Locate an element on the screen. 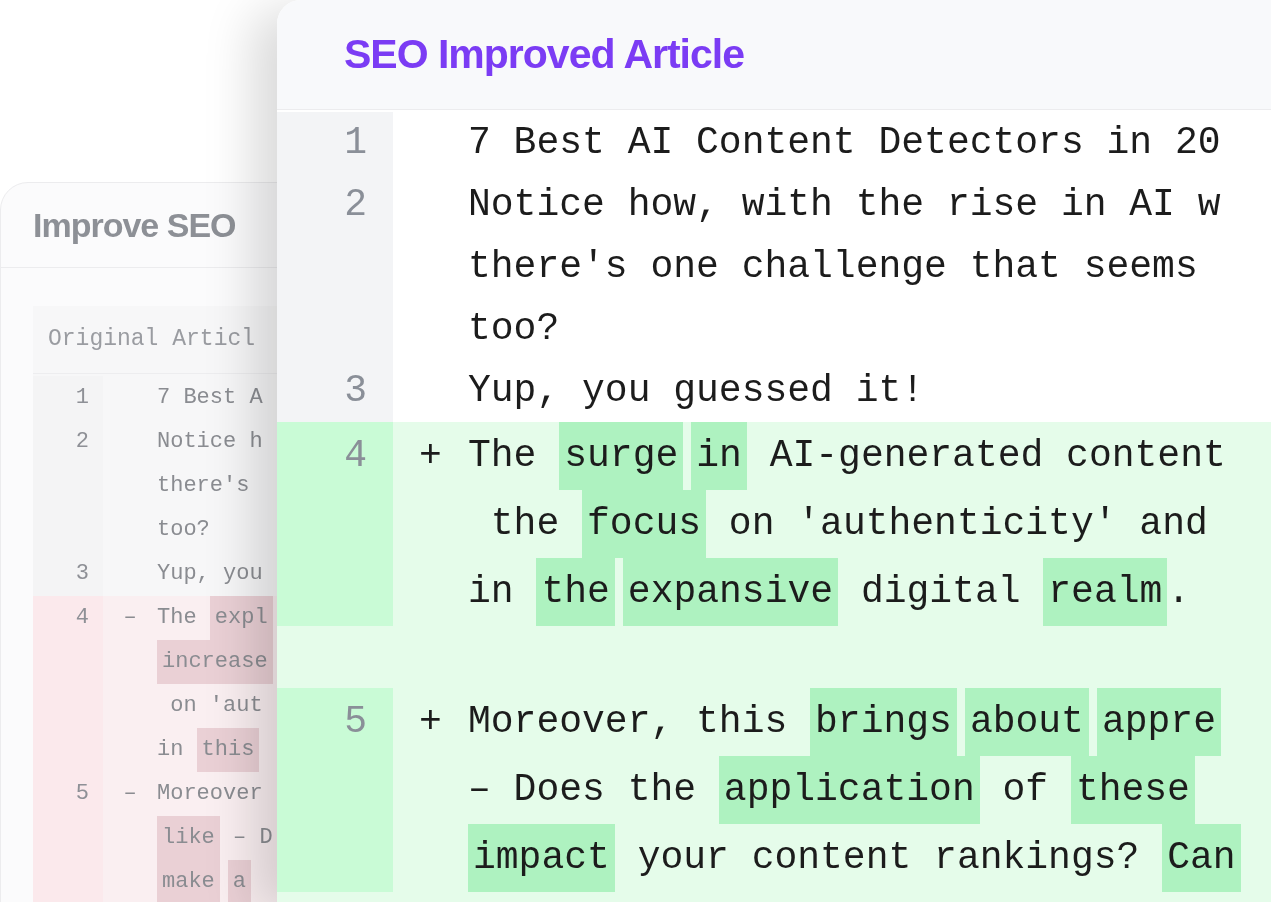  highlighted-word: appre is located at coordinates (1158, 722).